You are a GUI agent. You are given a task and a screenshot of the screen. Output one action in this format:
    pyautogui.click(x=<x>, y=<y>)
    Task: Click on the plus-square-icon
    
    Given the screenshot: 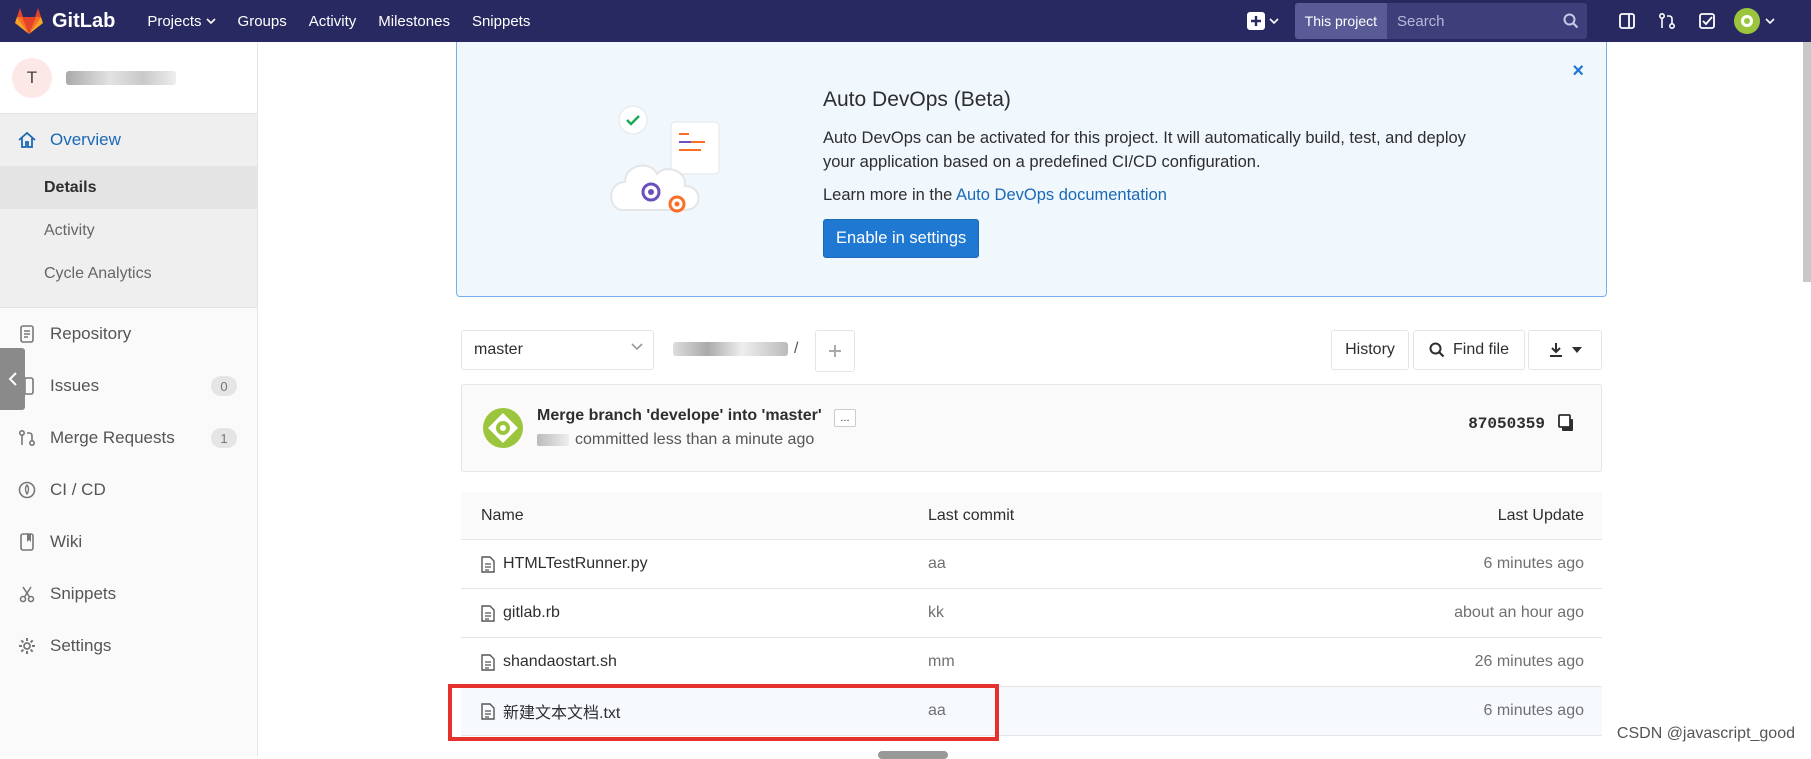 What is the action you would take?
    pyautogui.click(x=1255, y=21)
    